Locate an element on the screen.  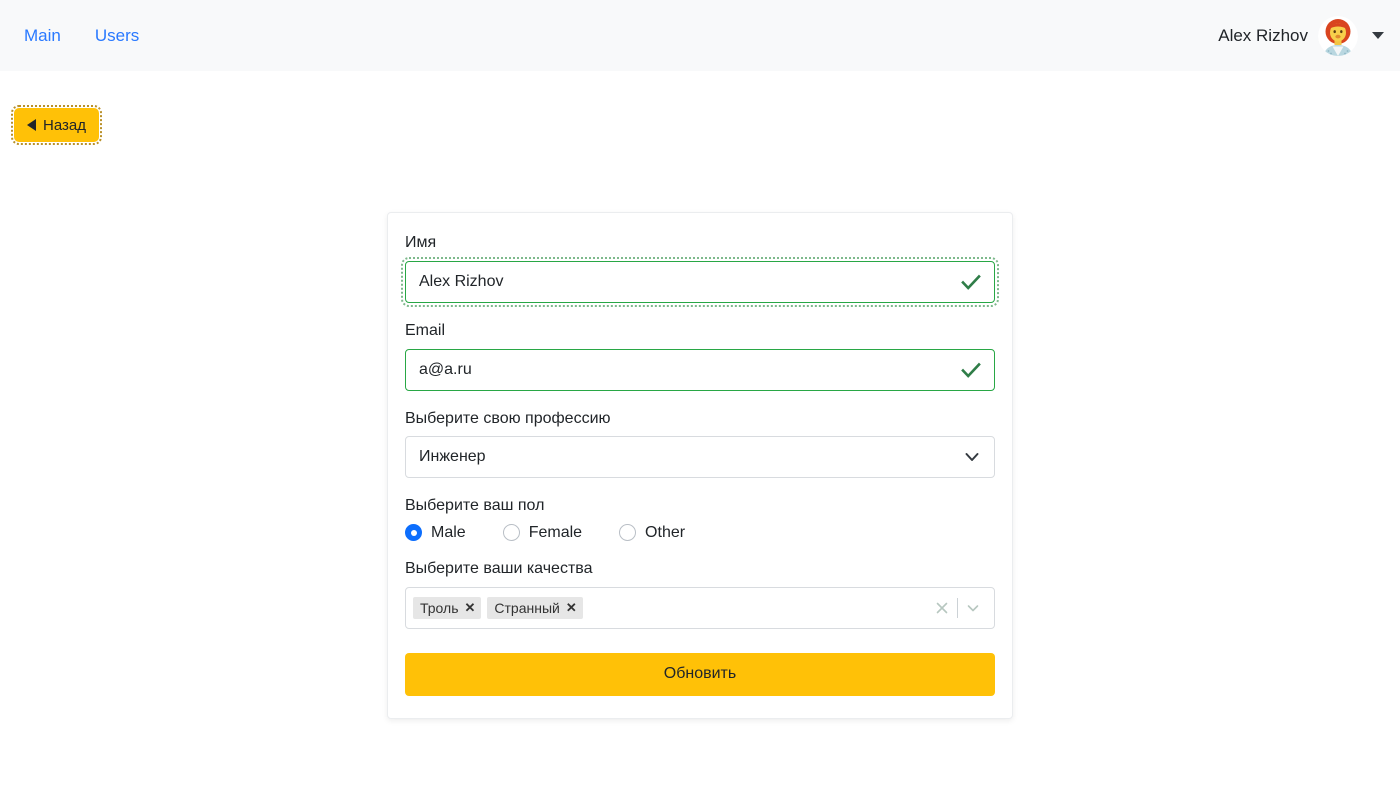
profession-selected-value: Инженер is located at coordinates (452, 457).